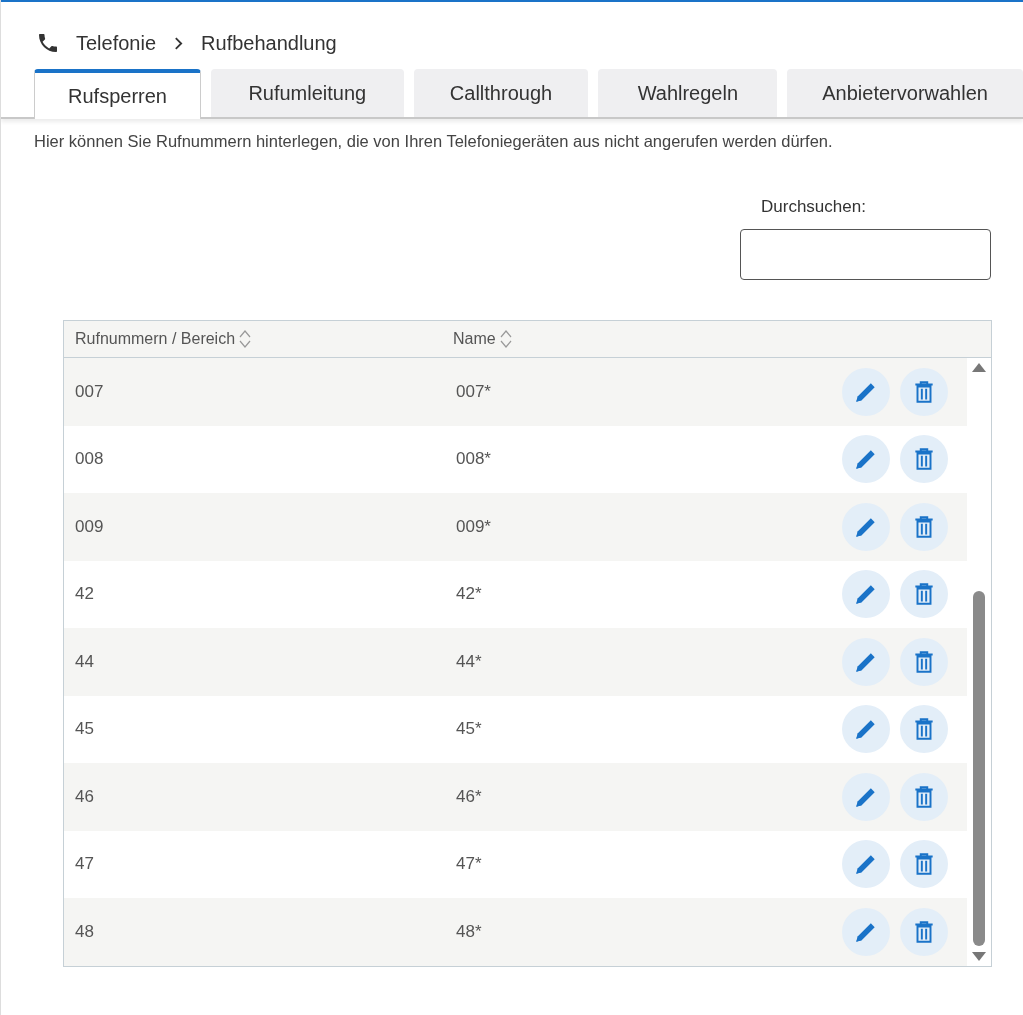 The width and height of the screenshot is (1023, 1015). What do you see at coordinates (469, 796) in the screenshot?
I see `table-cell-text: 46*` at bounding box center [469, 796].